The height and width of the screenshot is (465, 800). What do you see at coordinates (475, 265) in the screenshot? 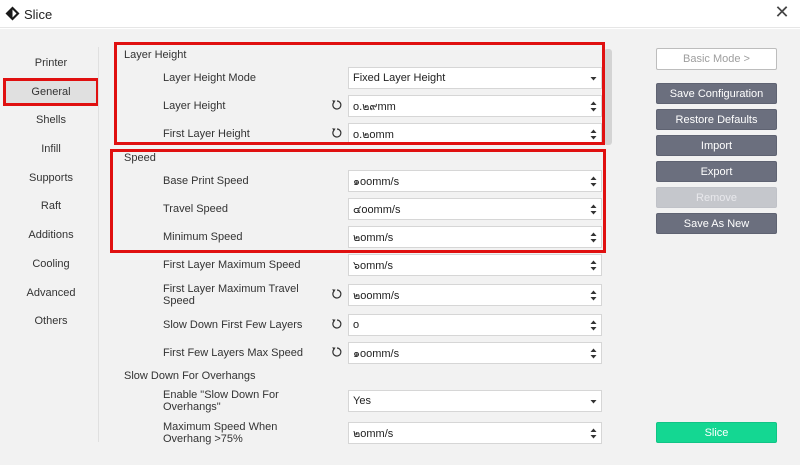
I see `first-layer-max-speed-input: ๖omm/s` at bounding box center [475, 265].